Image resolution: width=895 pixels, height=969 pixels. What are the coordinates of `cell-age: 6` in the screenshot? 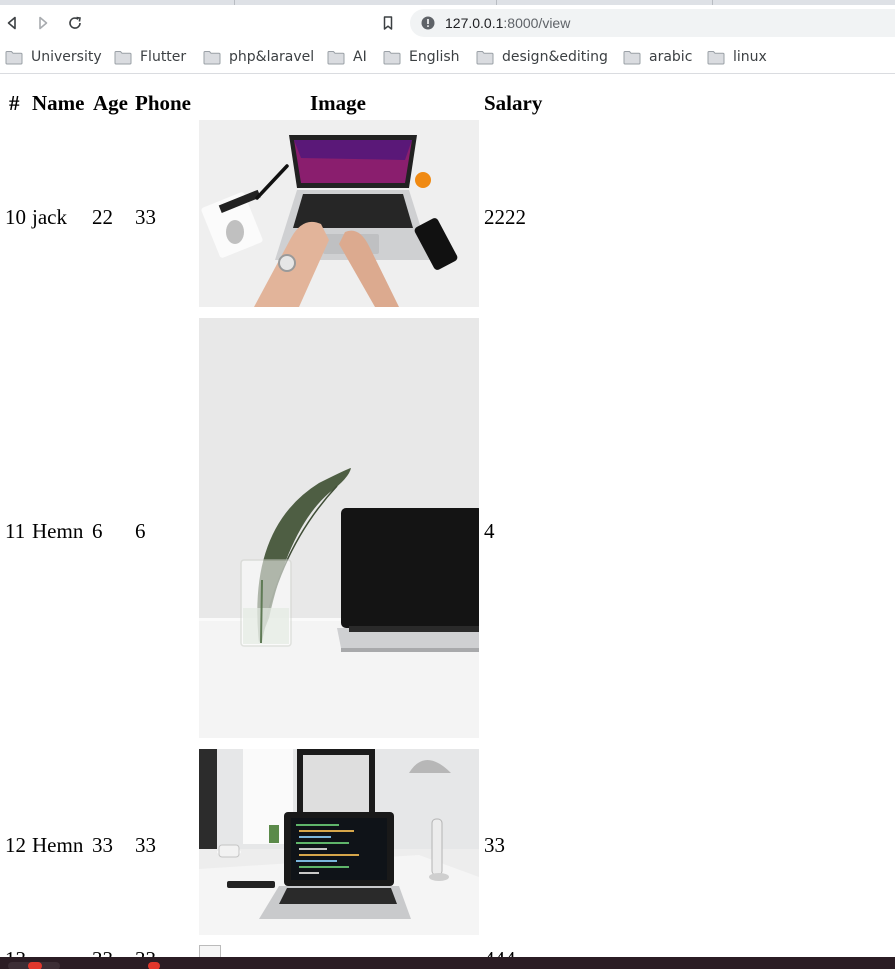 It's located at (97, 531).